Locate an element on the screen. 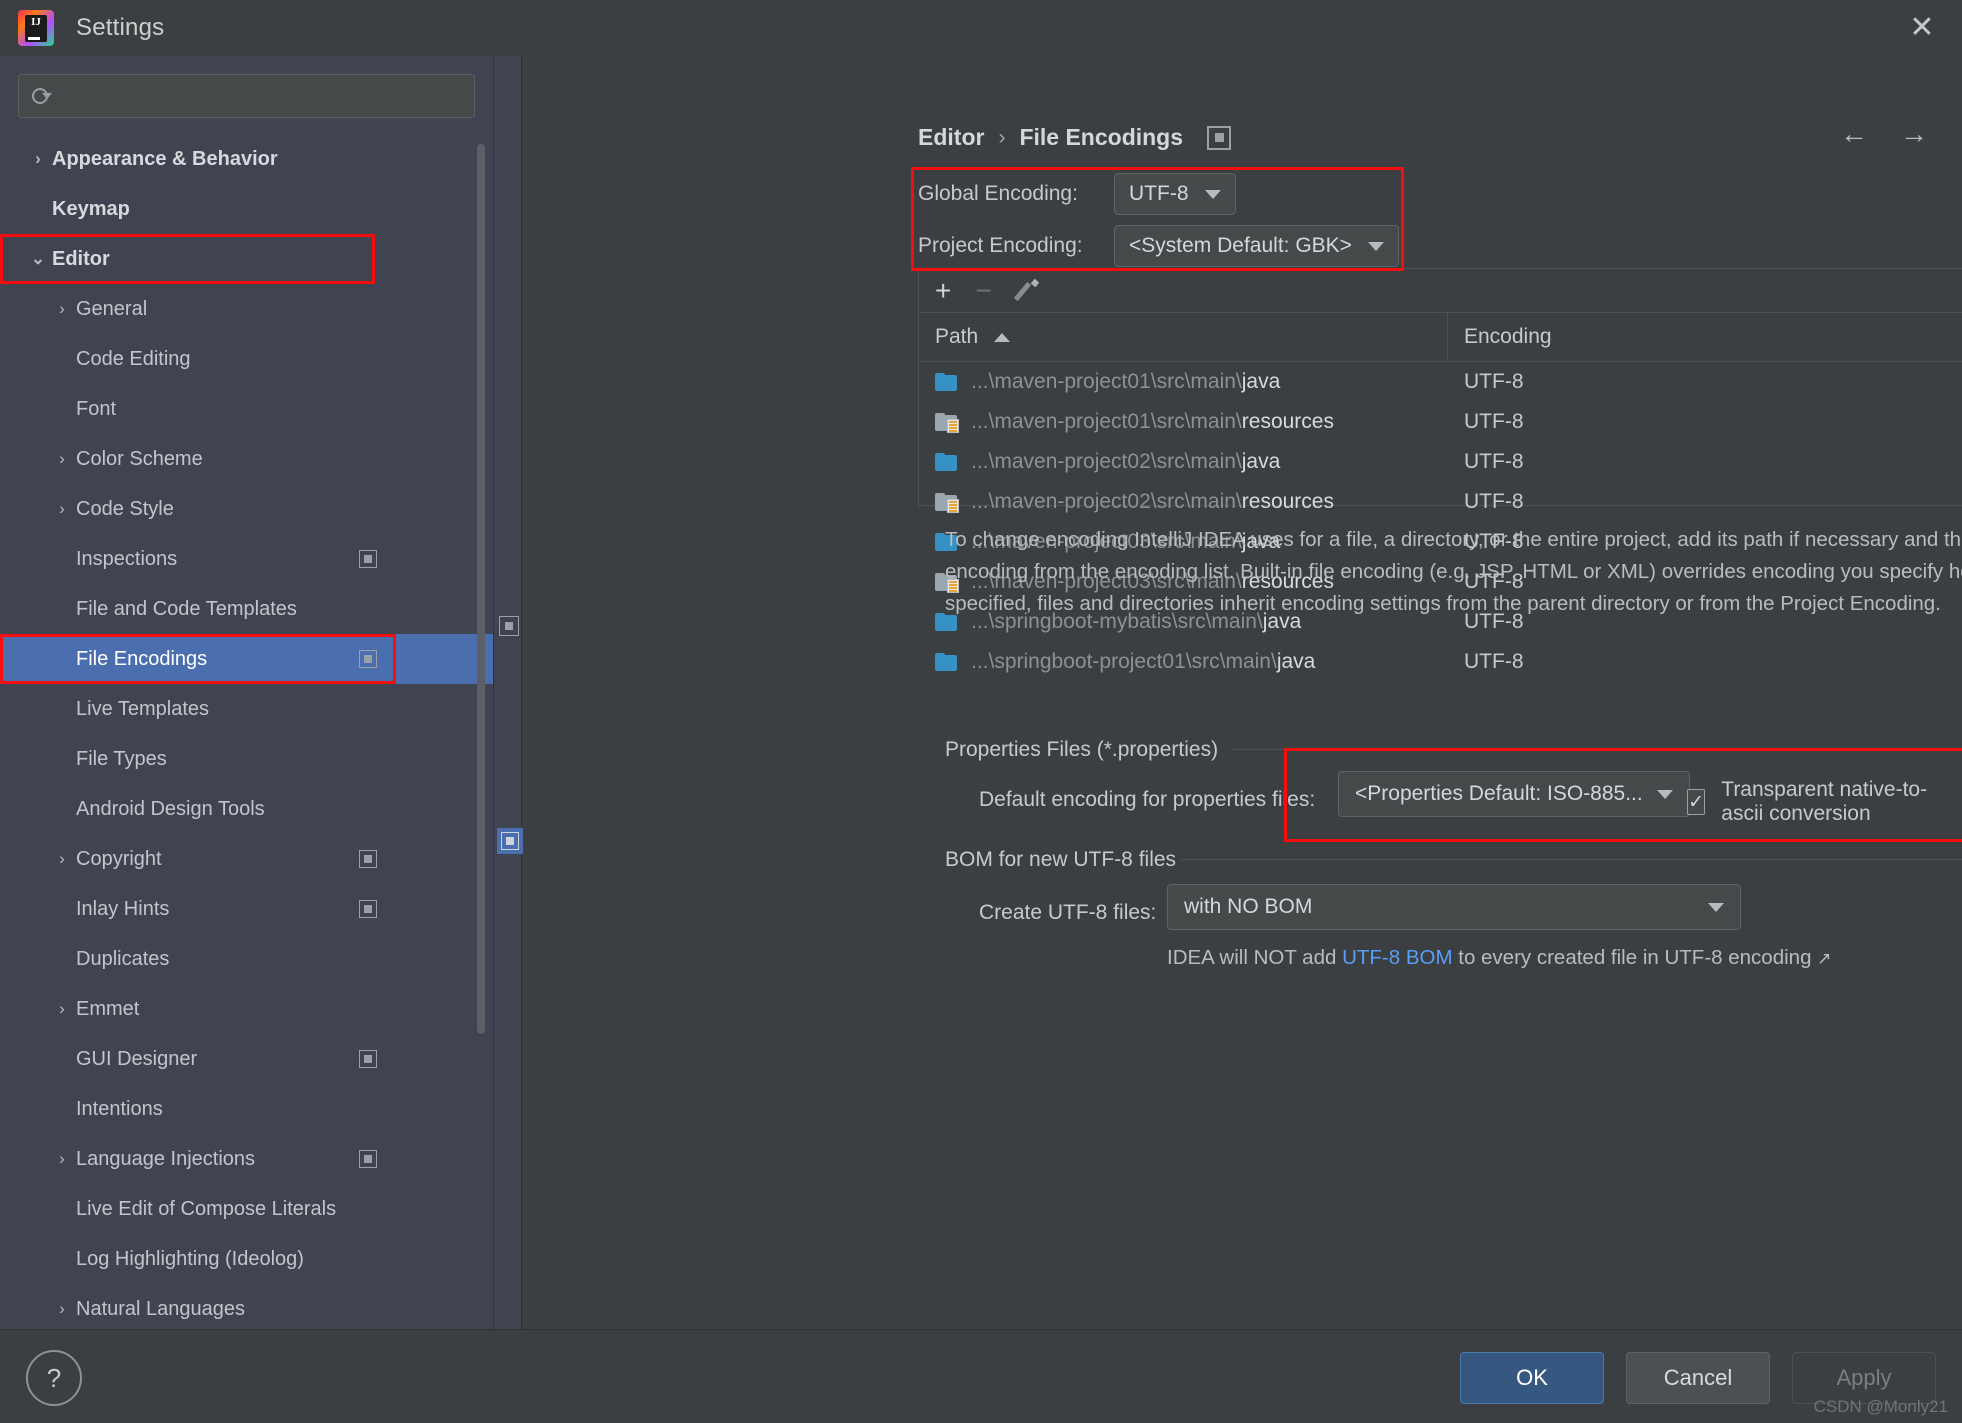  back-arrow-icon: ← is located at coordinates (1854, 134).